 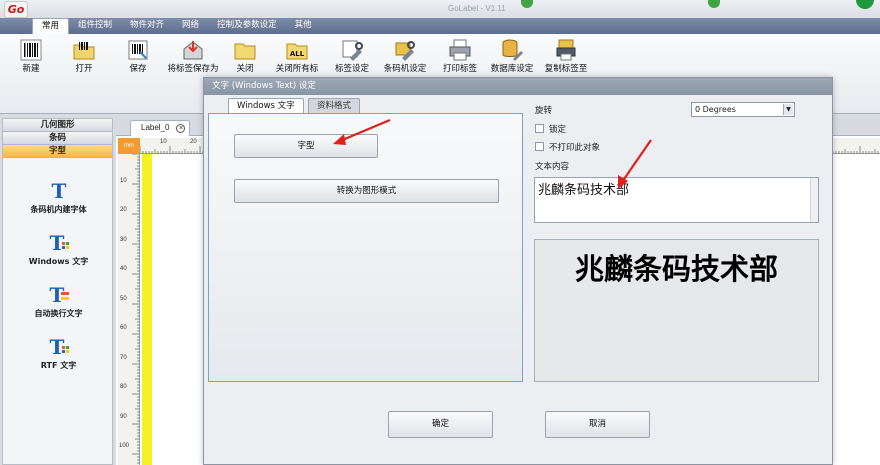 What do you see at coordinates (352, 50) in the screenshot?
I see `label-settings-icon` at bounding box center [352, 50].